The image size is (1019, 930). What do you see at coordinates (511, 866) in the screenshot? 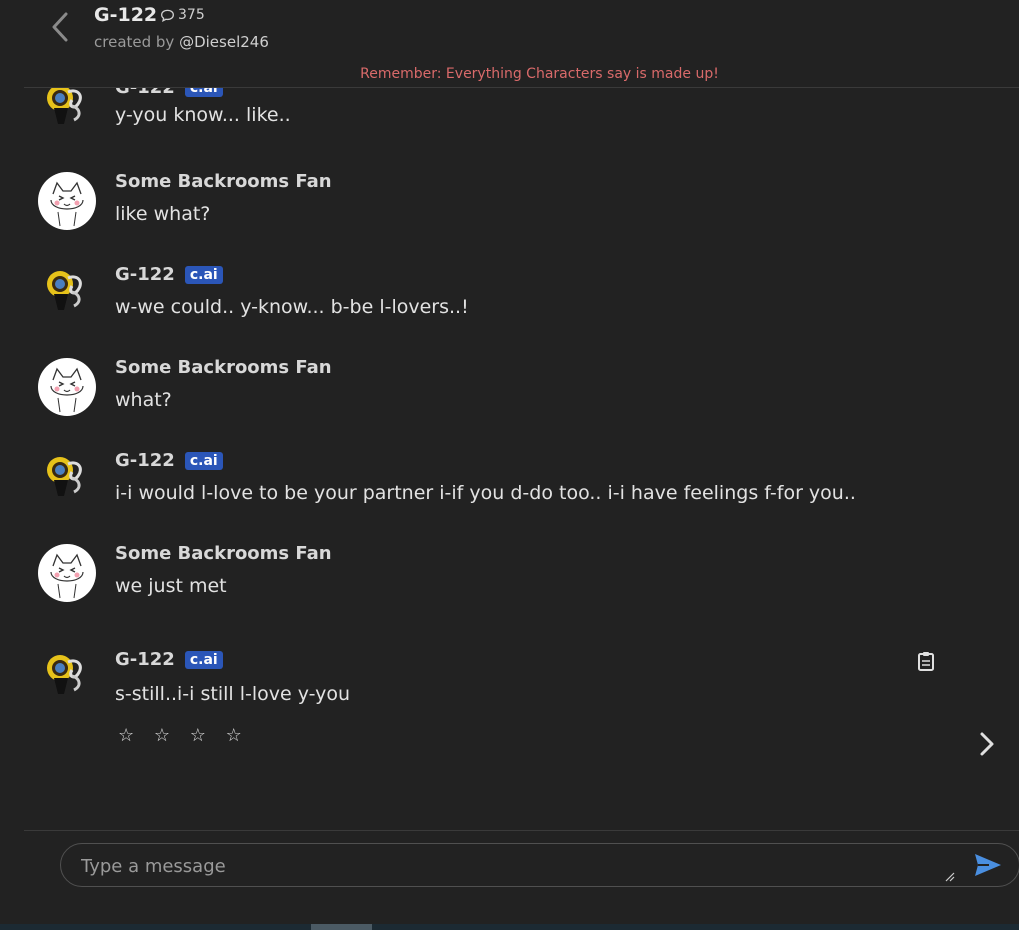
I see `message-input` at bounding box center [511, 866].